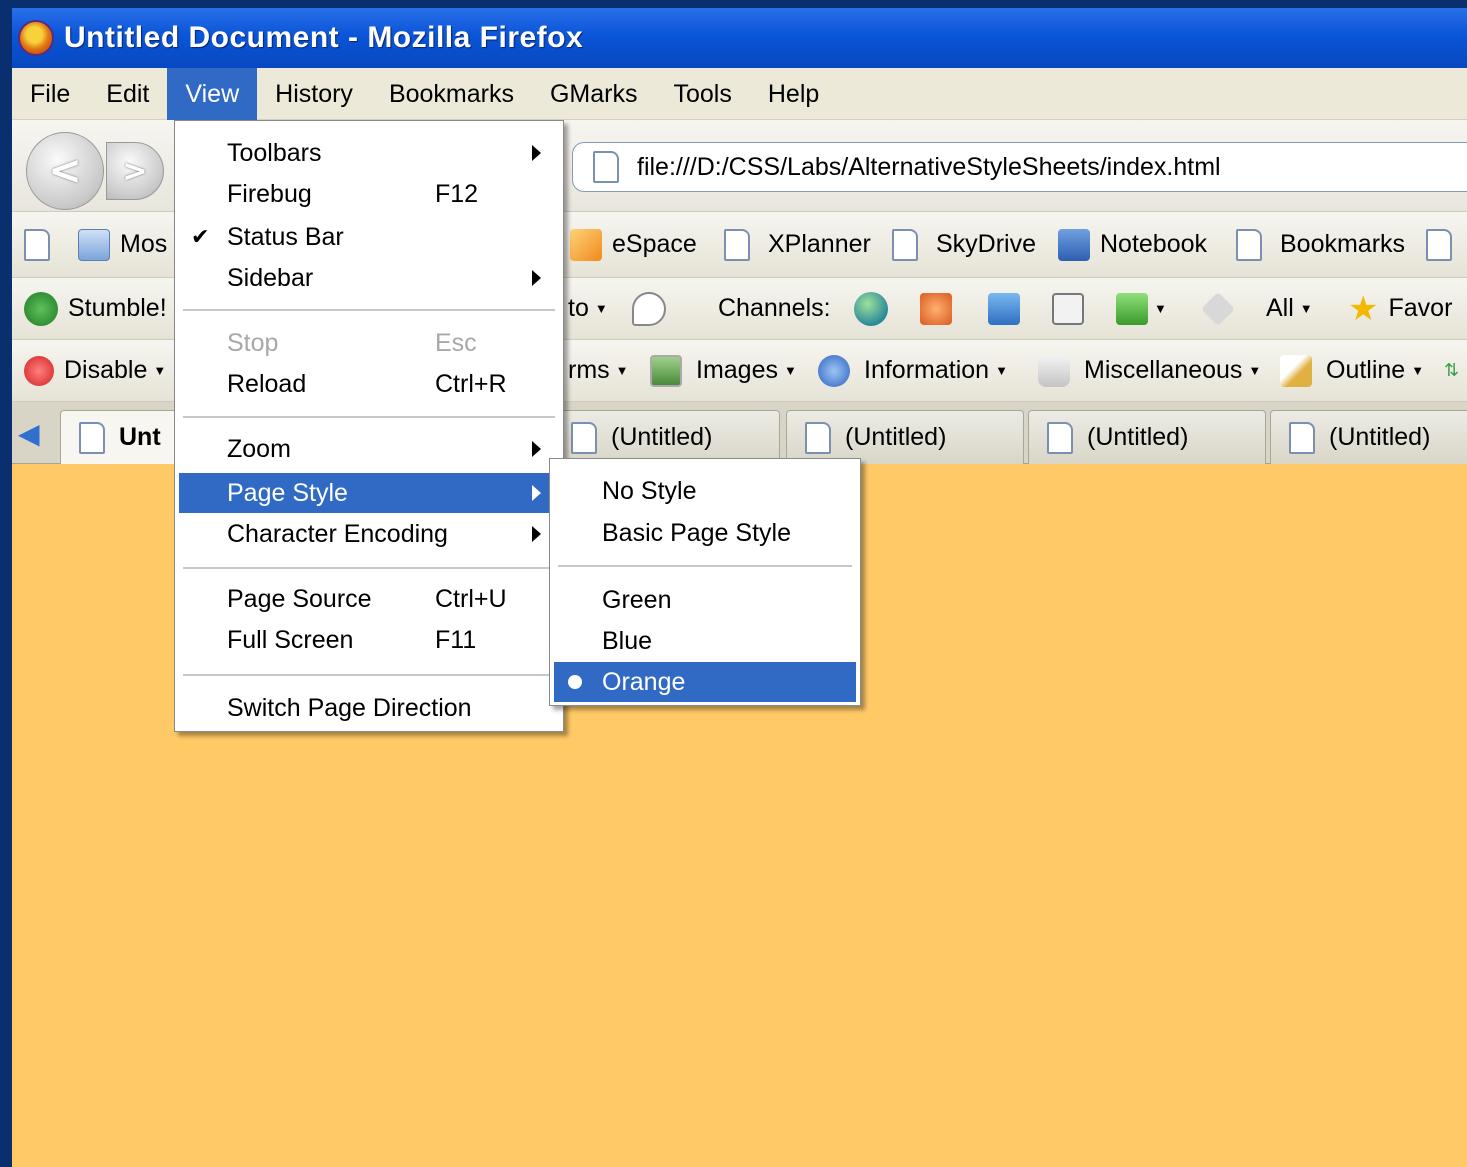 The width and height of the screenshot is (1467, 1167). What do you see at coordinates (905, 437) in the screenshot?
I see `tab-untitled-3: (Untitled)` at bounding box center [905, 437].